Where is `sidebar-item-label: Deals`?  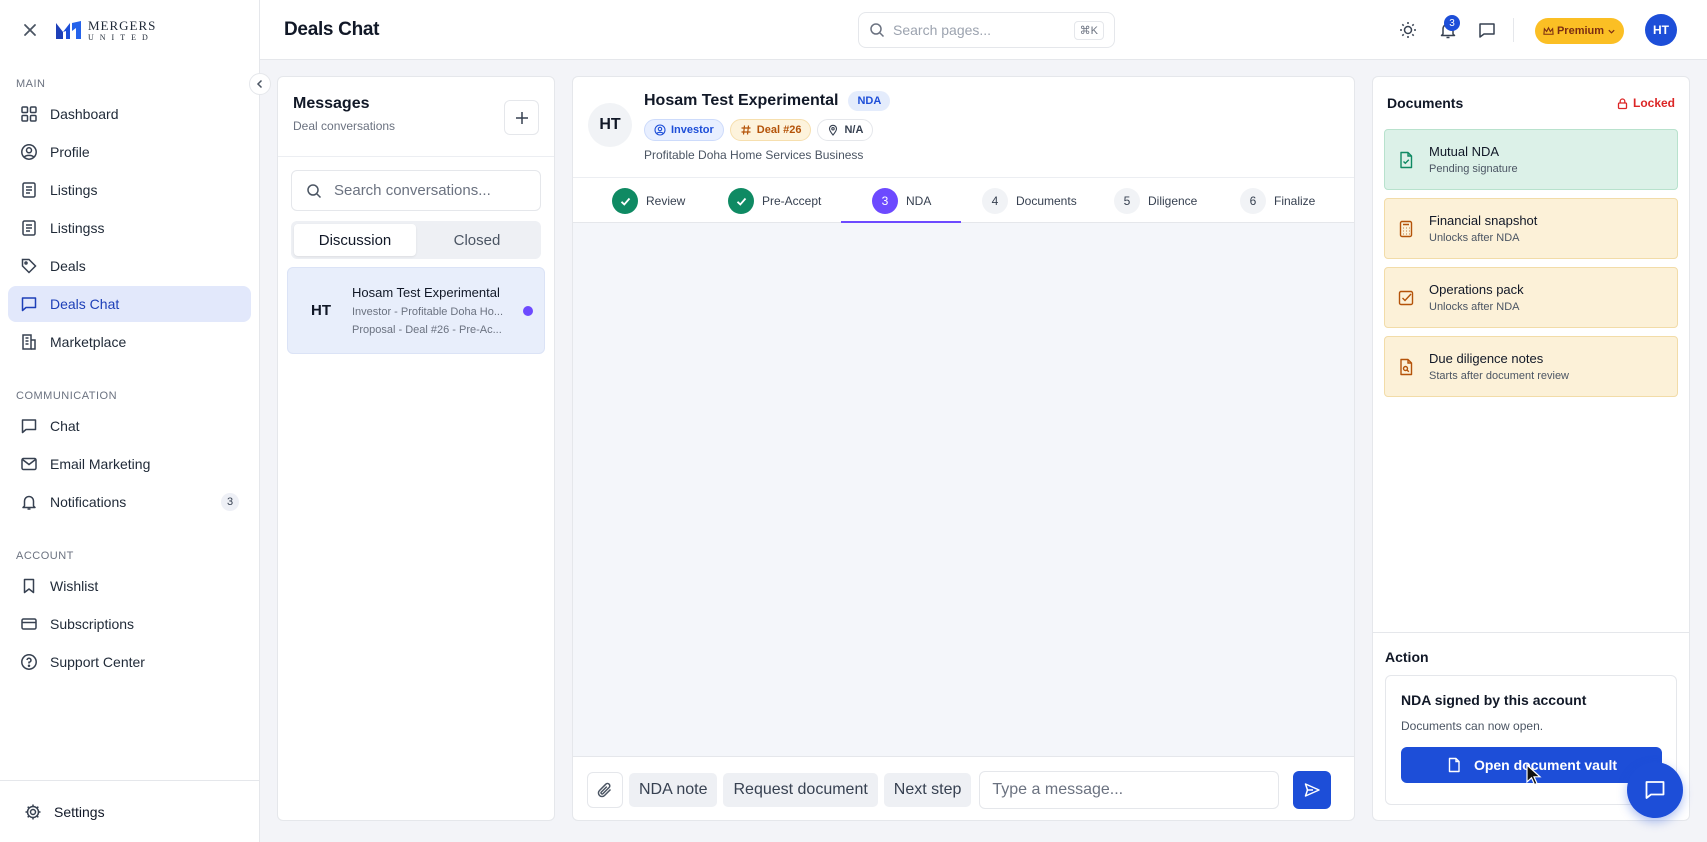 sidebar-item-label: Deals is located at coordinates (68, 266).